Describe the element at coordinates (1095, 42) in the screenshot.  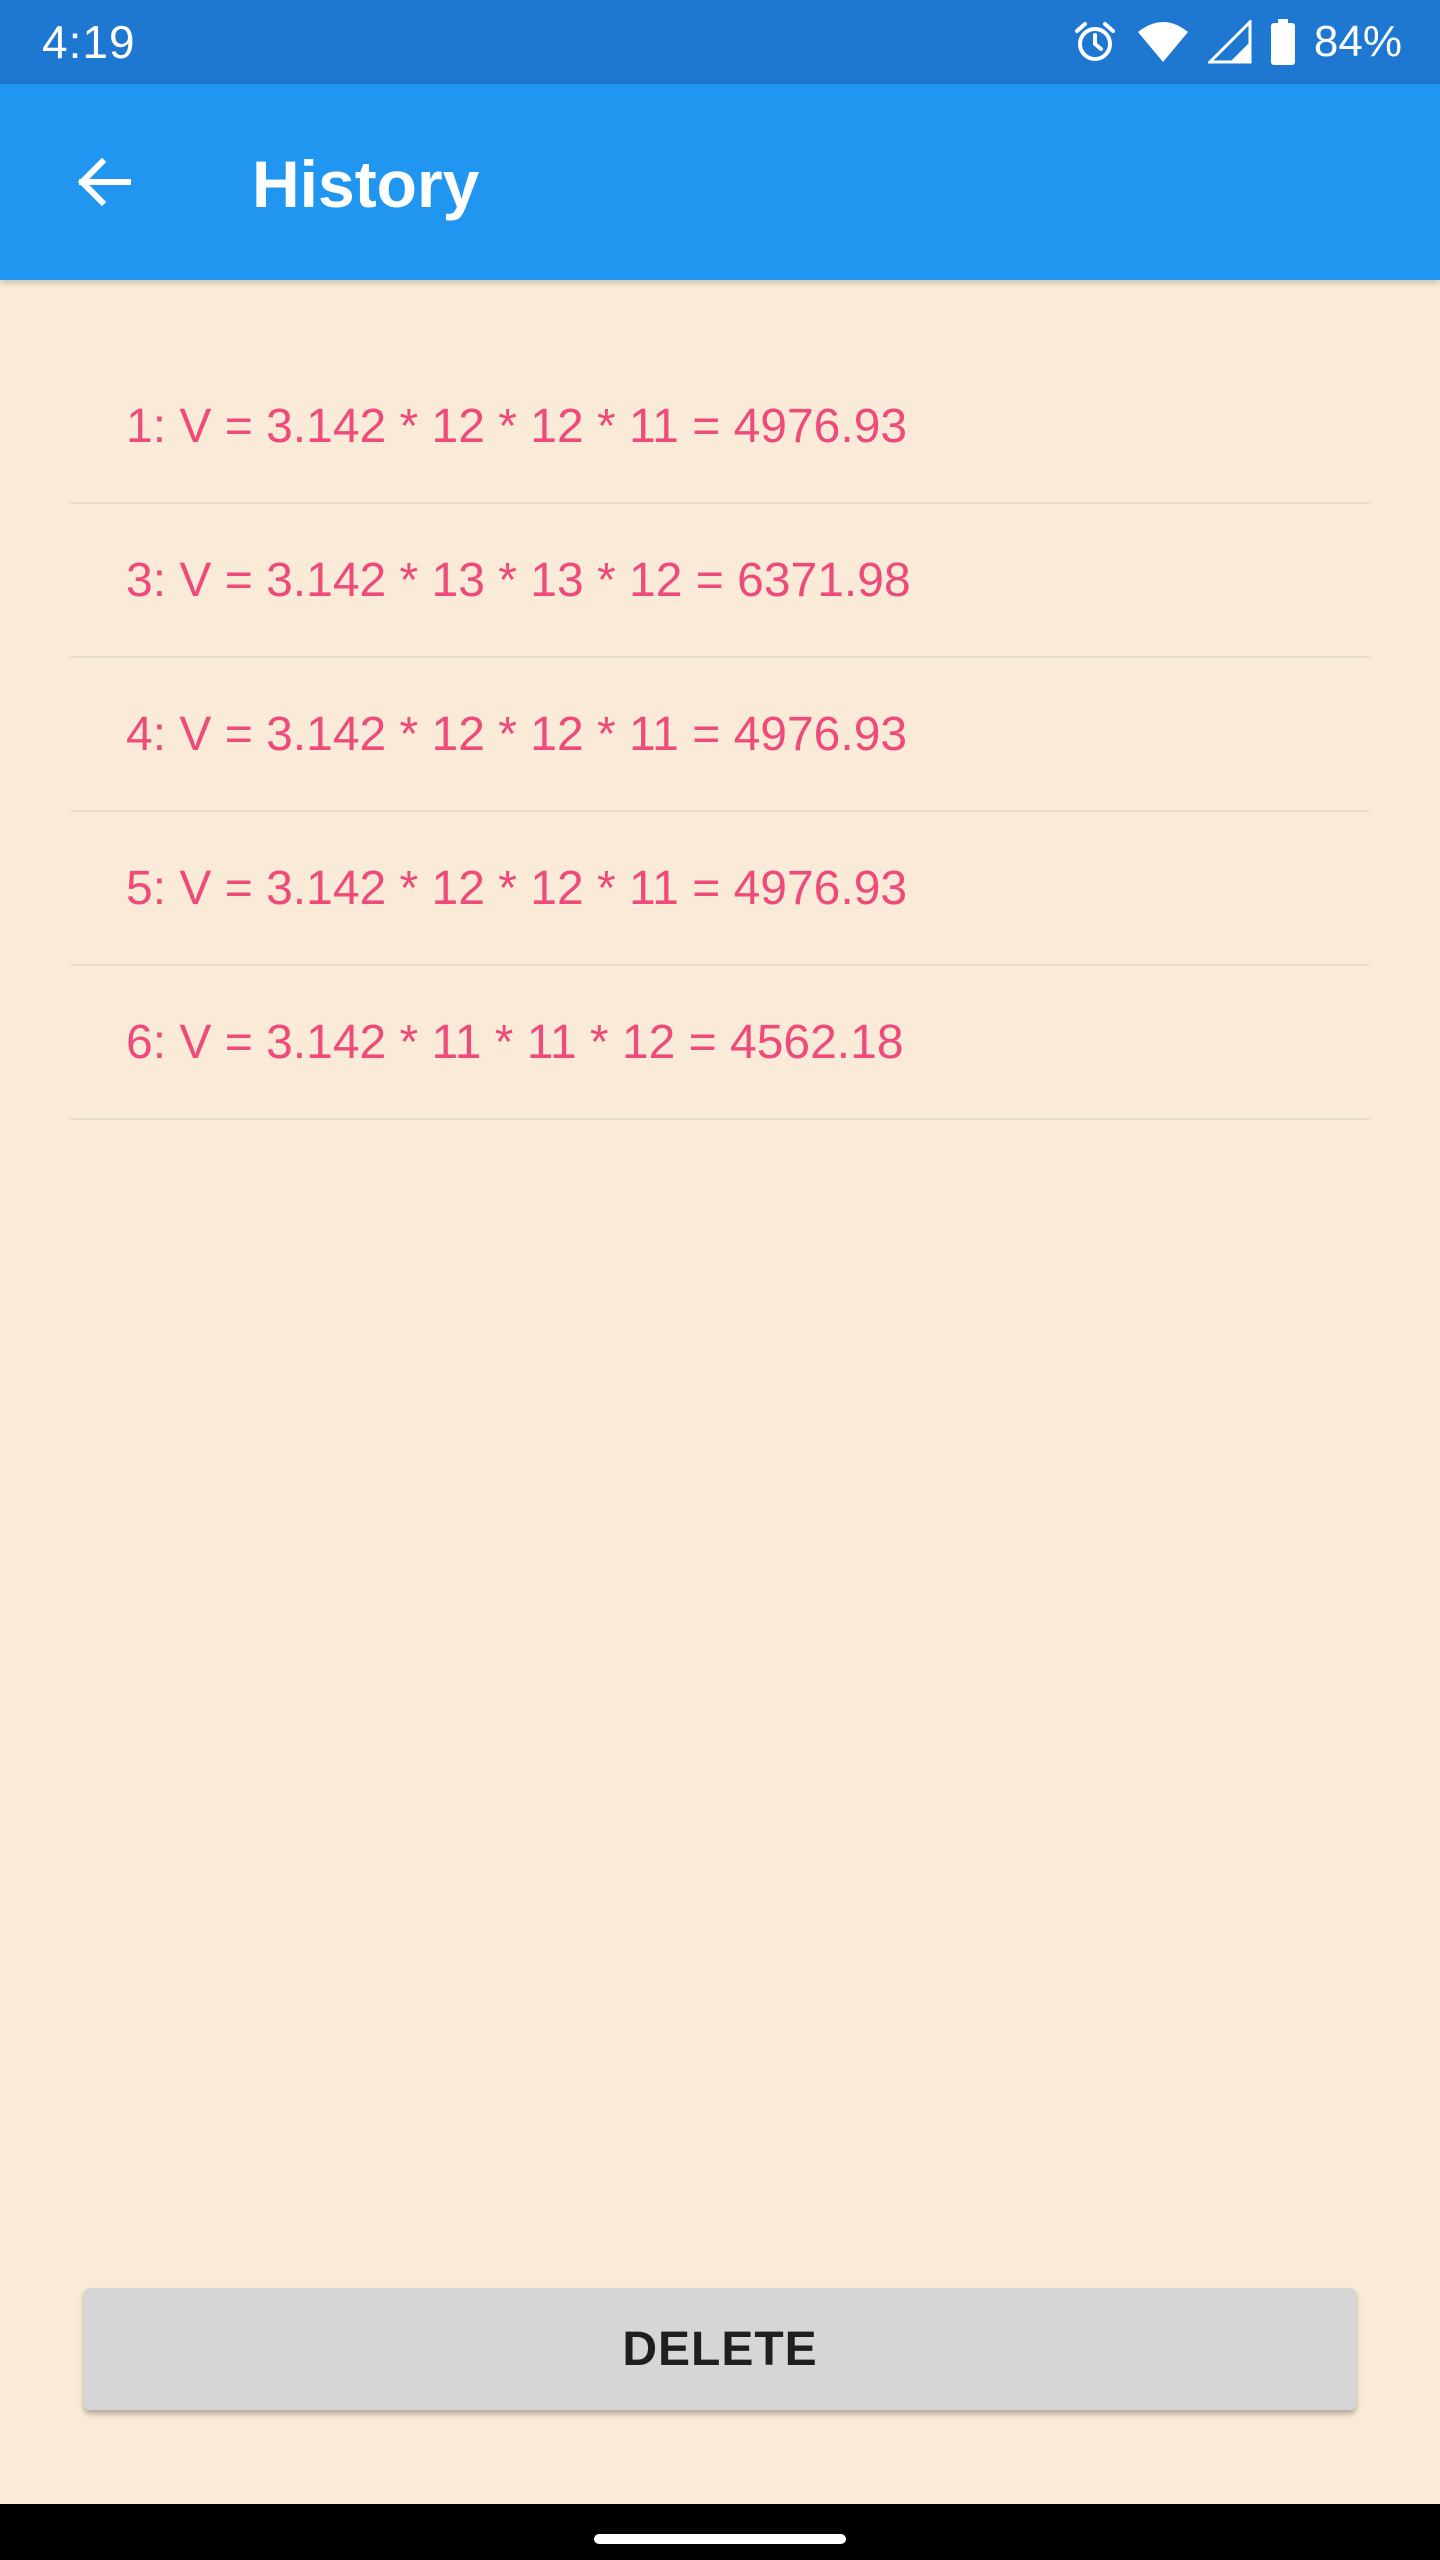
I see `alarm-icon` at that location.